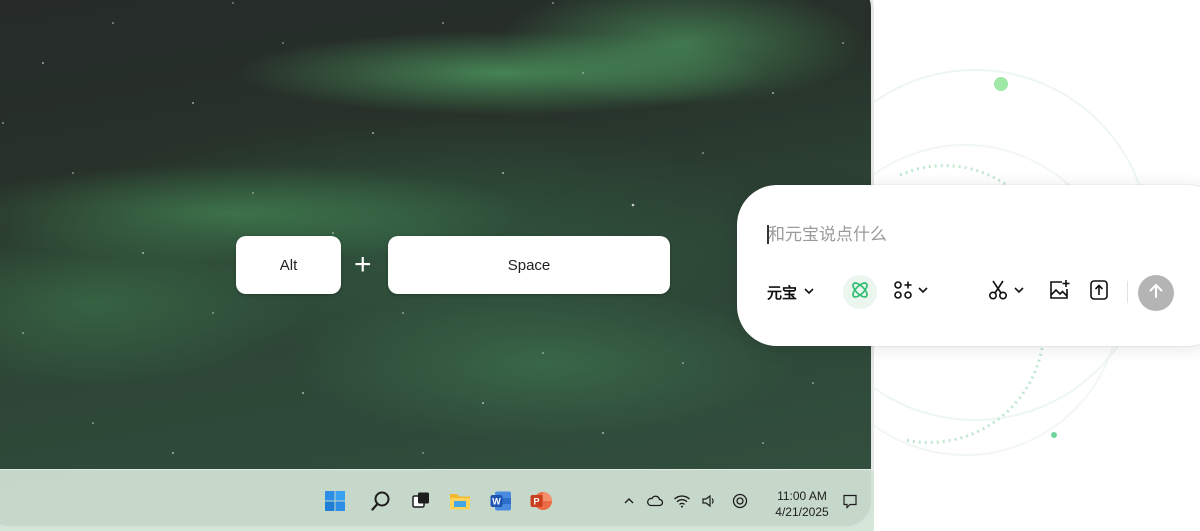  What do you see at coordinates (850, 501) in the screenshot?
I see `notification-icon` at bounding box center [850, 501].